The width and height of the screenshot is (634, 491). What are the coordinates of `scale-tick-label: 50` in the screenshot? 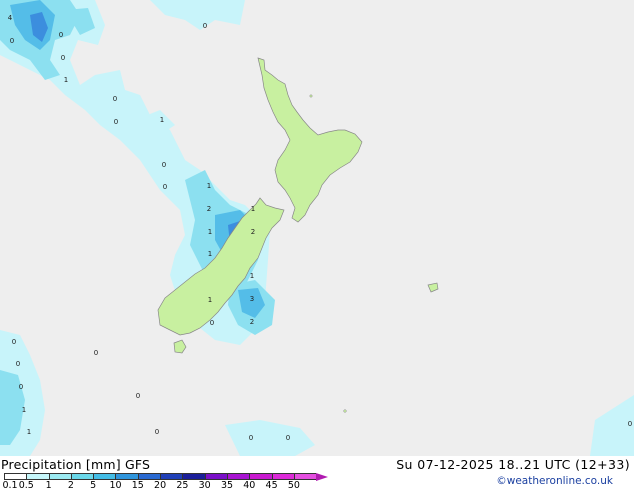 It's located at (293, 485).